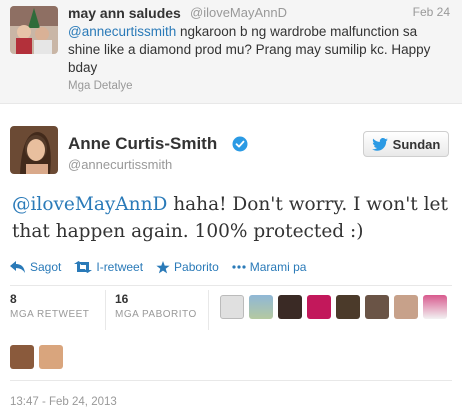  I want to click on more-dots-icon, so click(239, 267).